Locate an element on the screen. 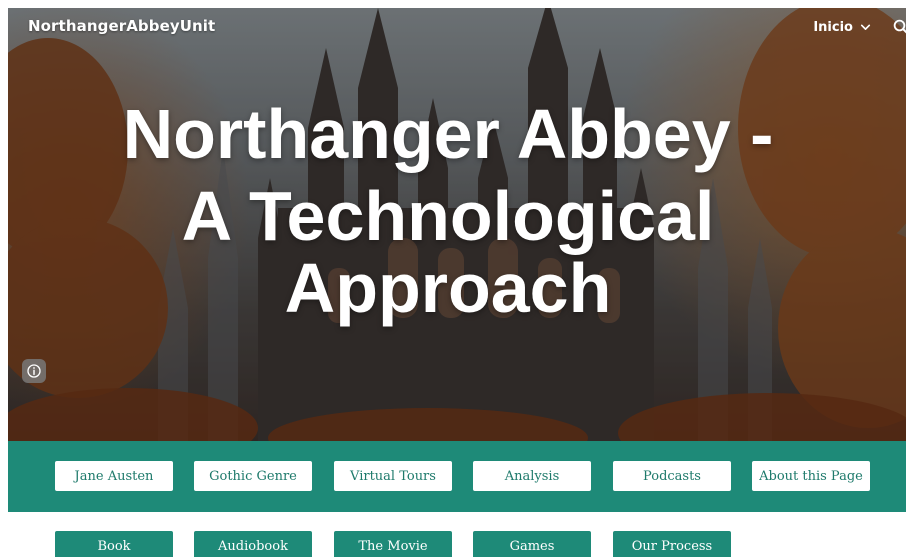  virtual-tours-button: Virtual Tours is located at coordinates (393, 476).